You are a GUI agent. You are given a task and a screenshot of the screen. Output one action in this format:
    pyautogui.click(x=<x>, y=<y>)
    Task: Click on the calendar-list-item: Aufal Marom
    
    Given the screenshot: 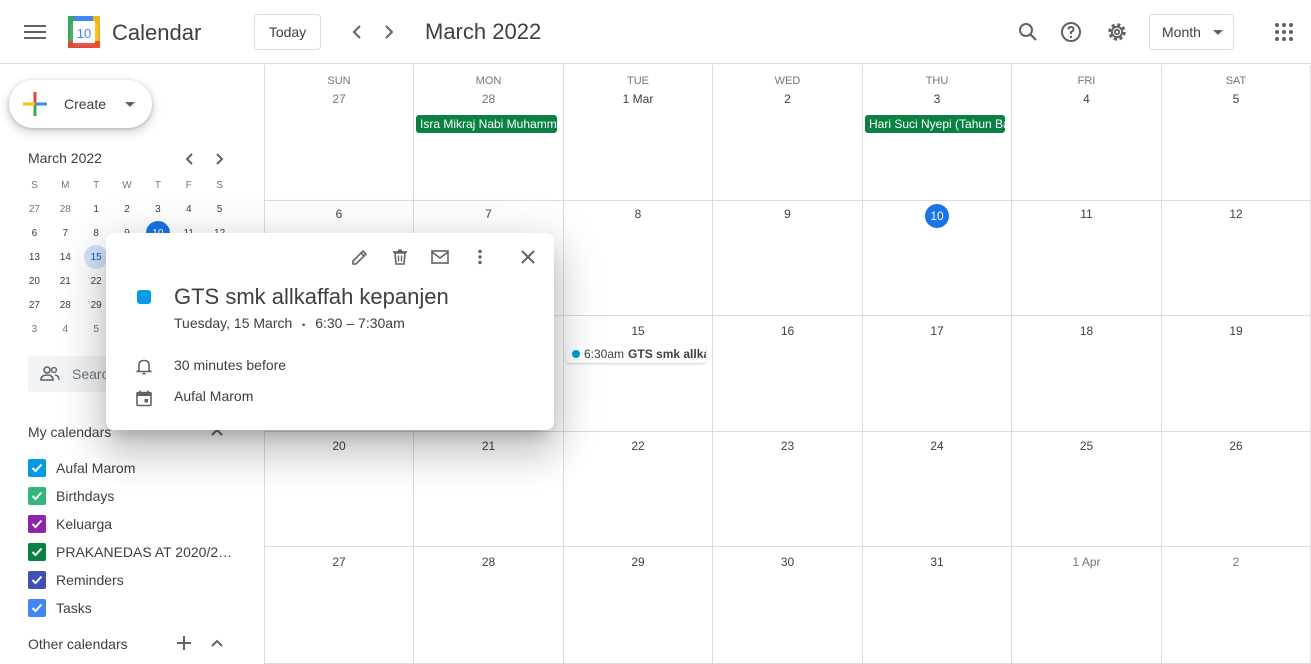 What is the action you would take?
    pyautogui.click(x=138, y=468)
    